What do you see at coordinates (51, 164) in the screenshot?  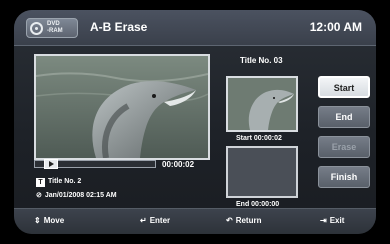 I see `play-icon` at bounding box center [51, 164].